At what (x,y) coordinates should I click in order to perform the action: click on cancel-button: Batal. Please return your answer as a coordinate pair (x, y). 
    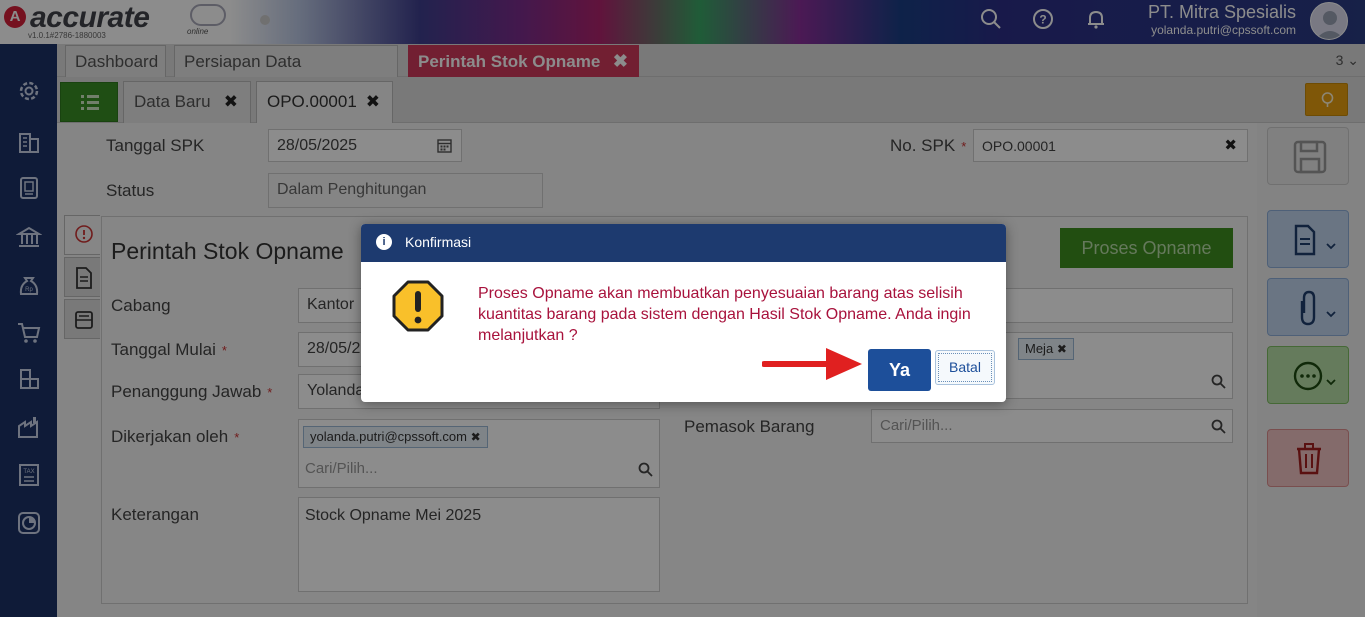
    Looking at the image, I should click on (965, 367).